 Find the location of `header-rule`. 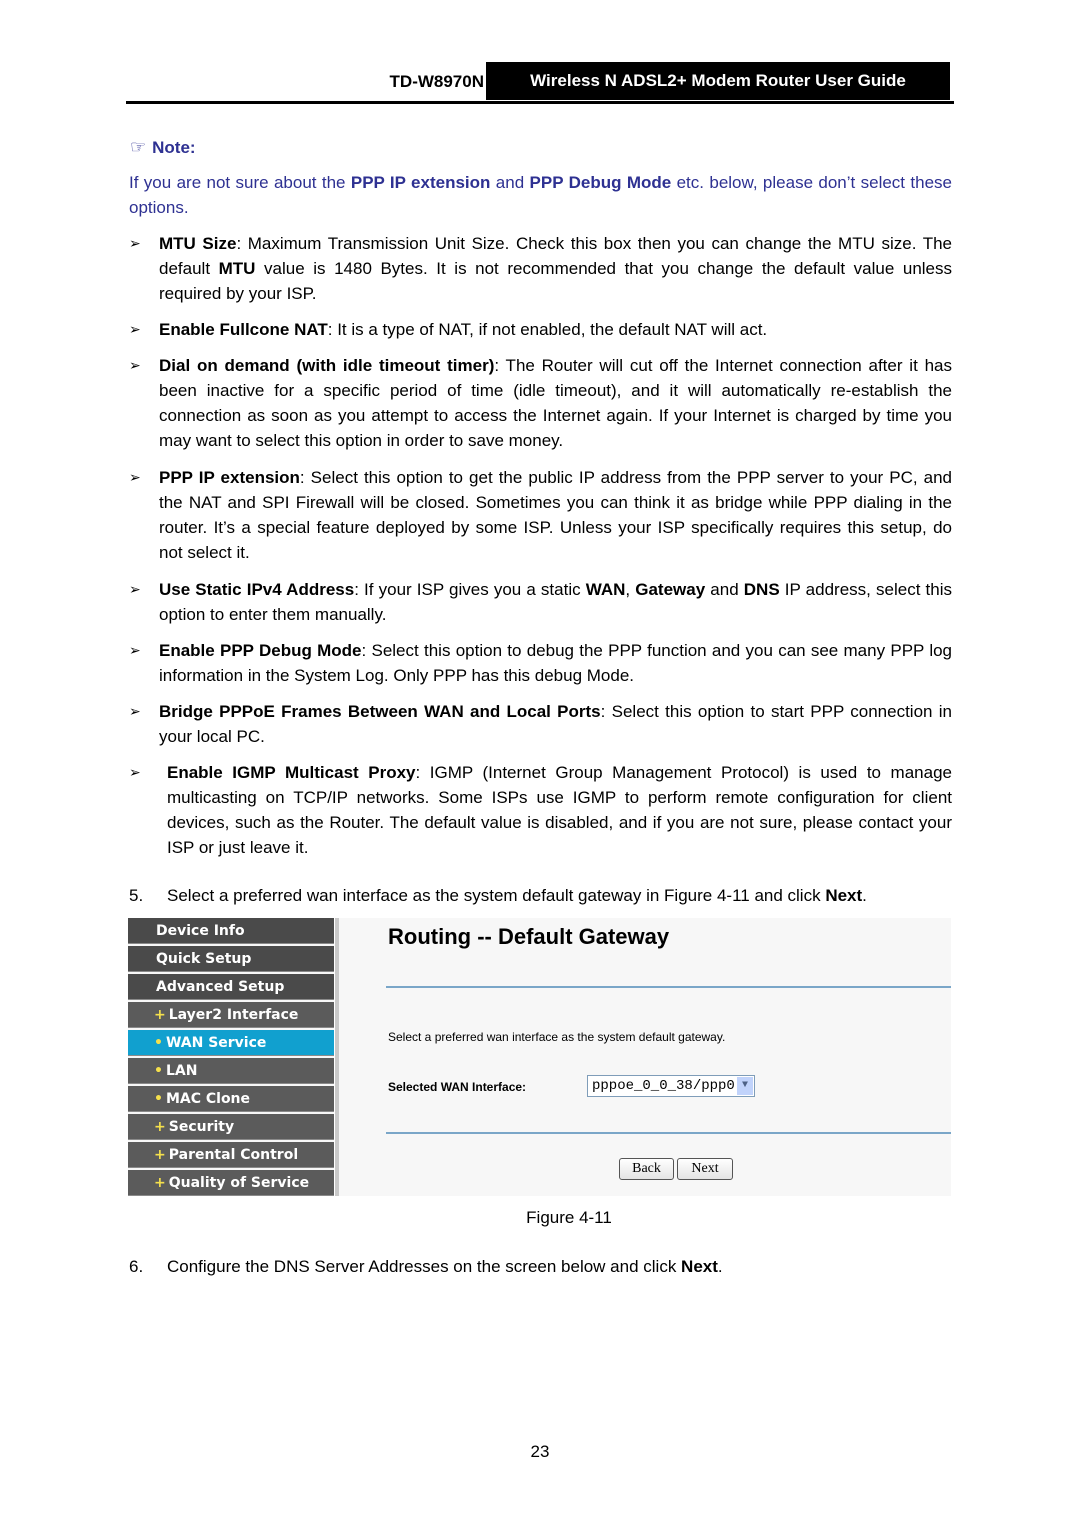

header-rule is located at coordinates (540, 102).